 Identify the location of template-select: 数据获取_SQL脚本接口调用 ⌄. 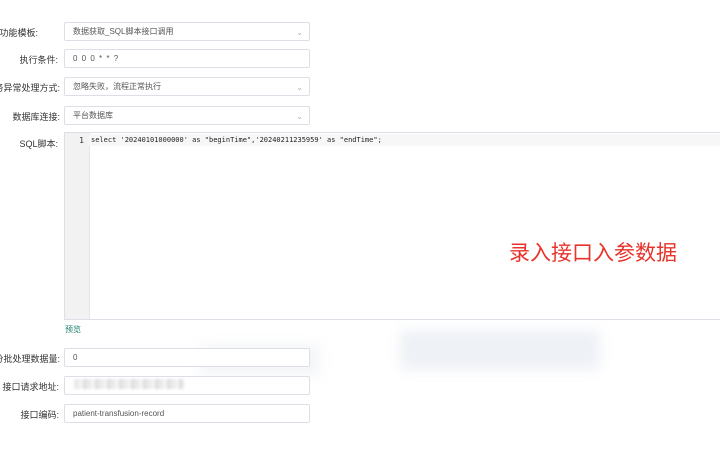
(187, 31).